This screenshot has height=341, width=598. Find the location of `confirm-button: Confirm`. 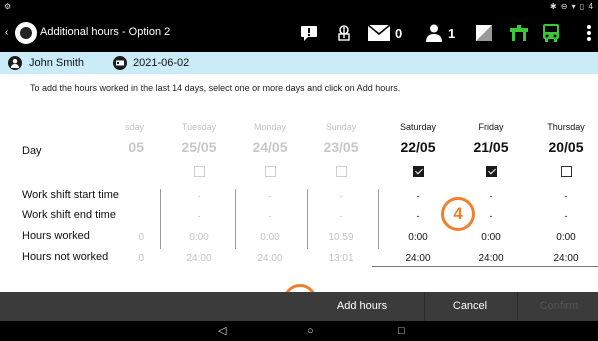

confirm-button: Confirm is located at coordinates (559, 306).